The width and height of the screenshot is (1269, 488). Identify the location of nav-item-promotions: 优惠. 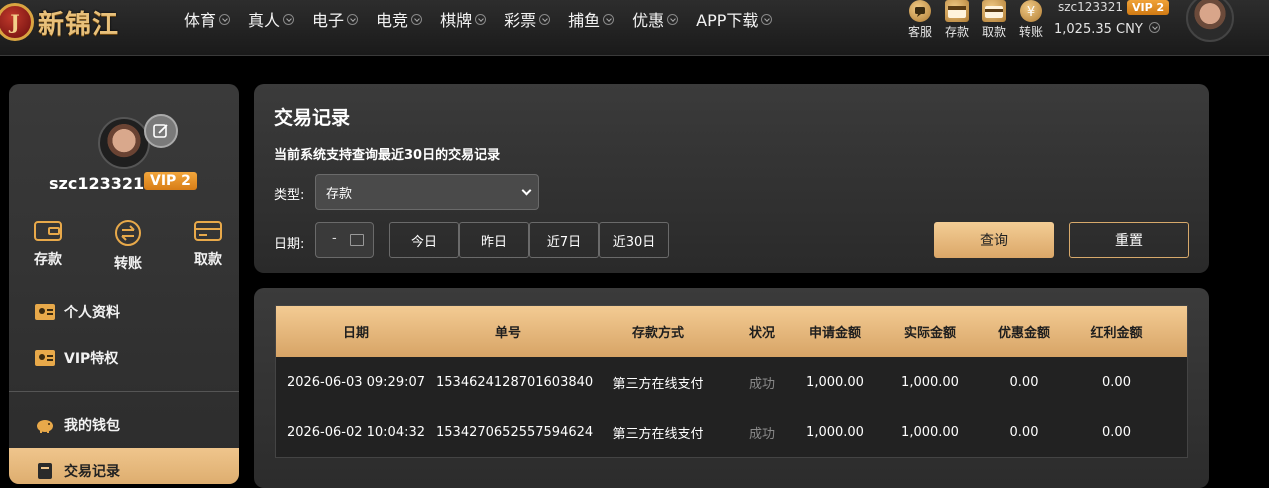
(655, 19).